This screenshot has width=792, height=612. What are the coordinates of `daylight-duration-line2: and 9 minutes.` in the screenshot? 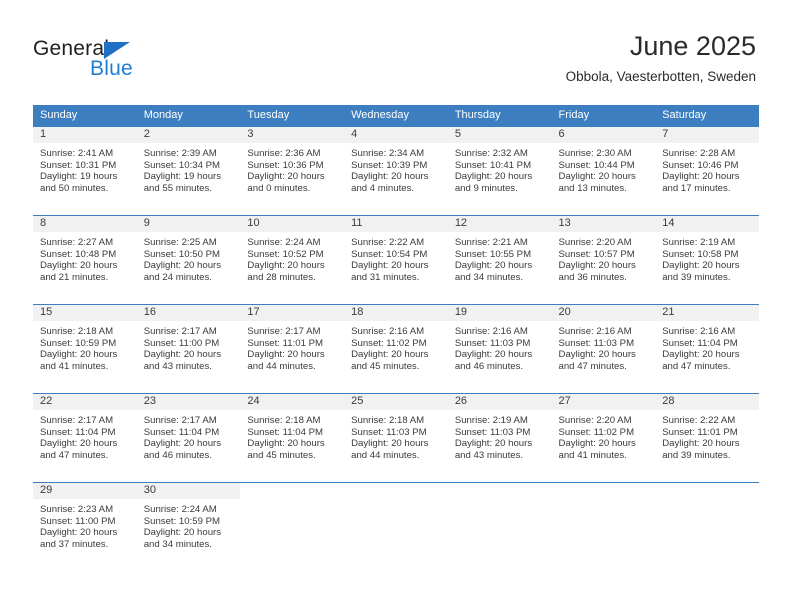 It's located at (486, 188).